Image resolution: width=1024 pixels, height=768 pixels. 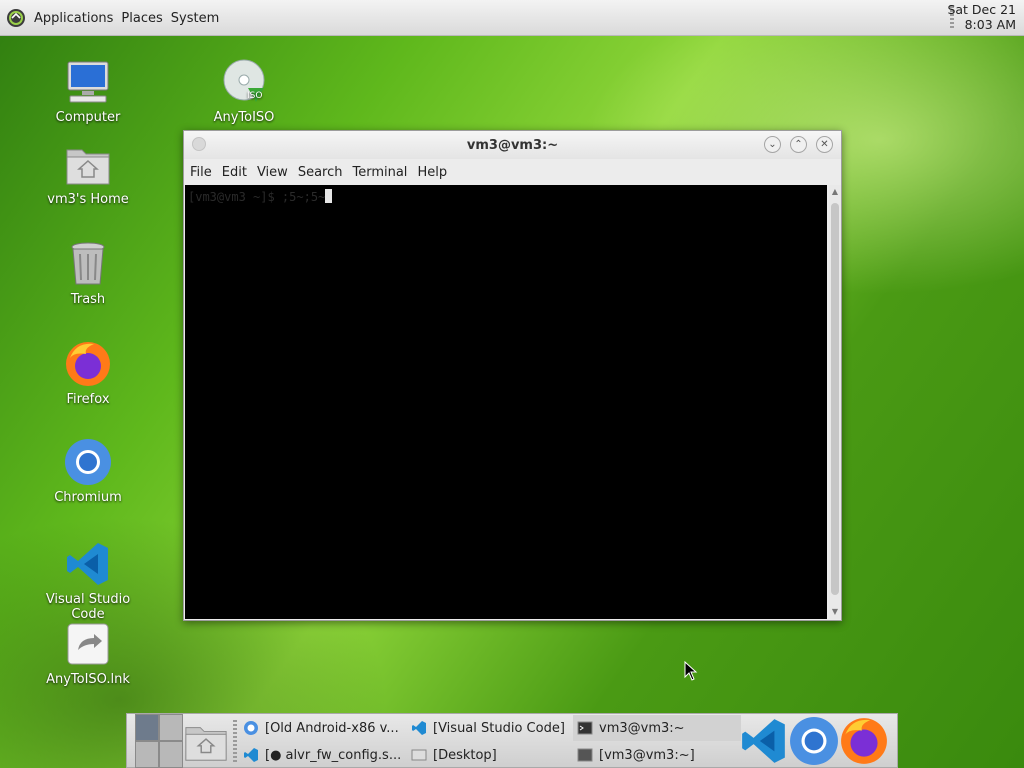 I want to click on menu-view: View, so click(x=272, y=172).